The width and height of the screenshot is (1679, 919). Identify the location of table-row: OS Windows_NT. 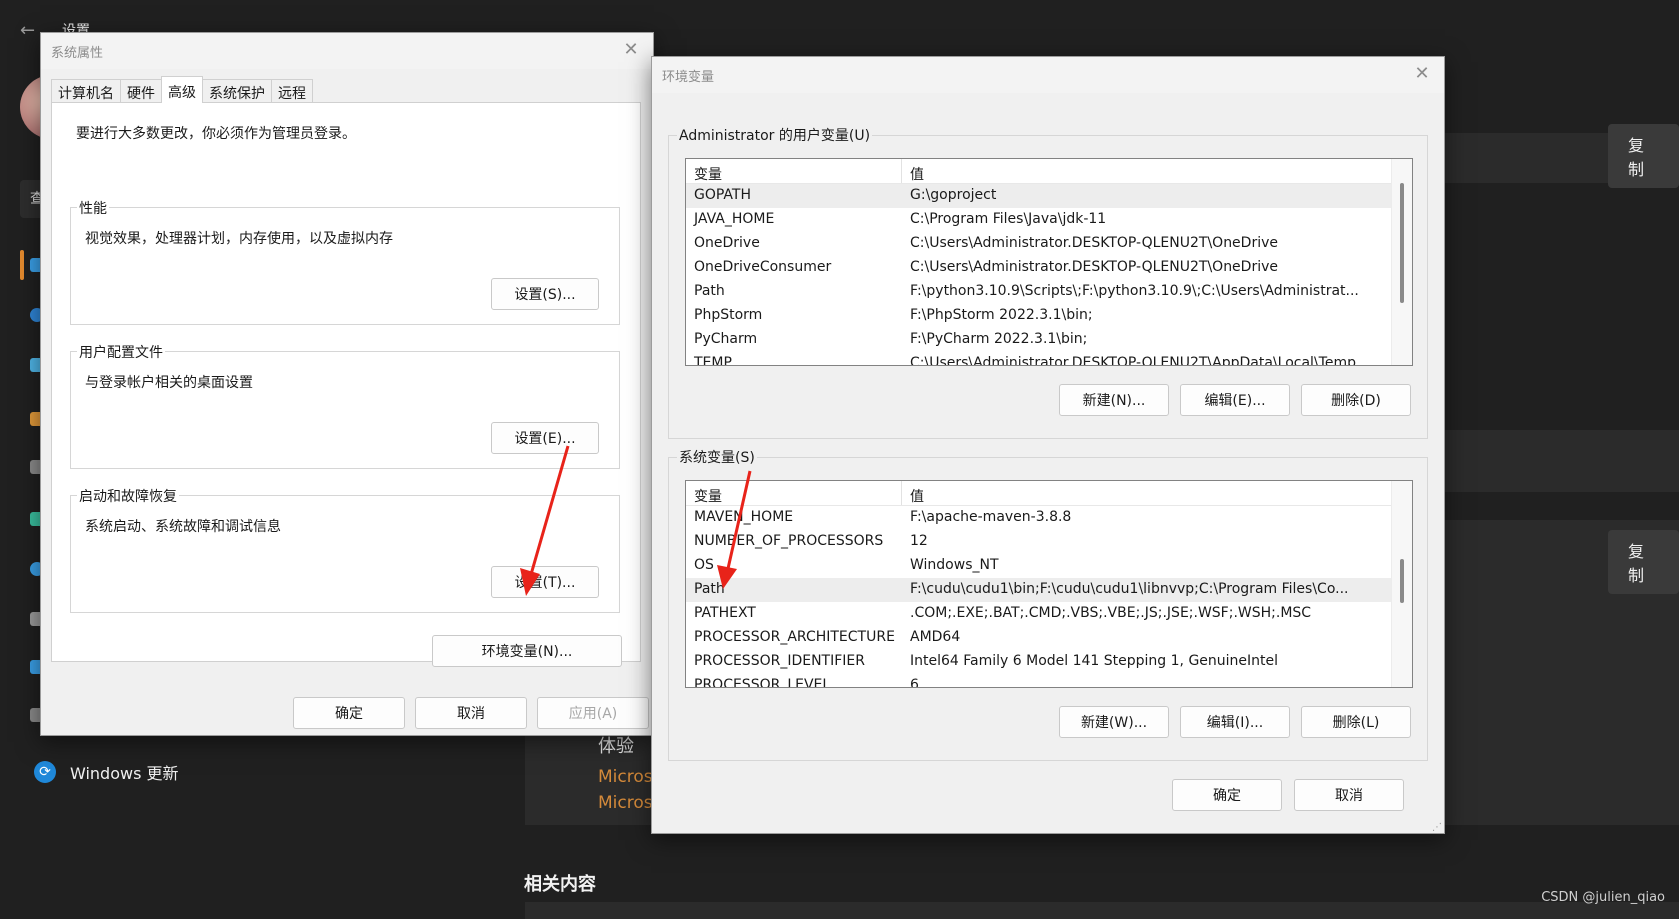
(1049, 566).